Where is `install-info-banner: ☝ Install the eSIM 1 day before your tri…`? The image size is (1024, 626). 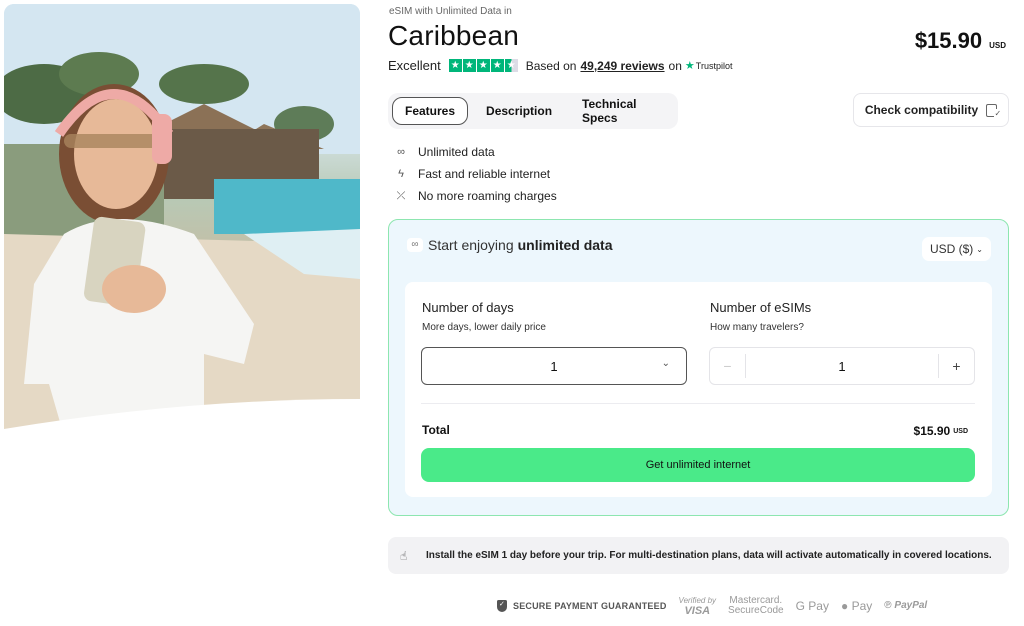 install-info-banner: ☝ Install the eSIM 1 day before your tri… is located at coordinates (698, 555).